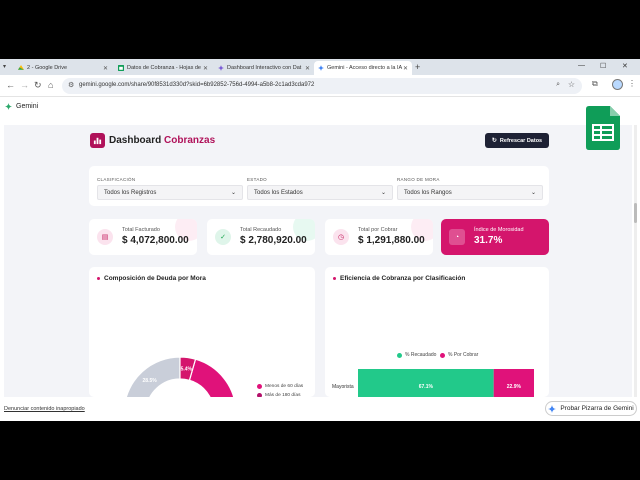 The height and width of the screenshot is (480, 640). I want to click on bookmark-star-icon: ☆, so click(571, 84).